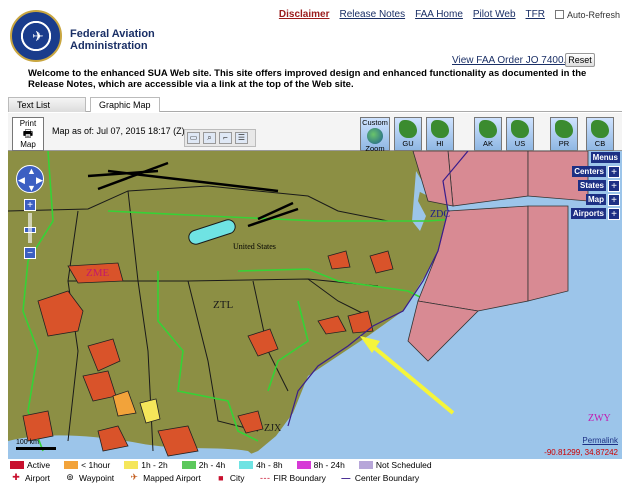  I want to click on globe-icon, so click(375, 136).